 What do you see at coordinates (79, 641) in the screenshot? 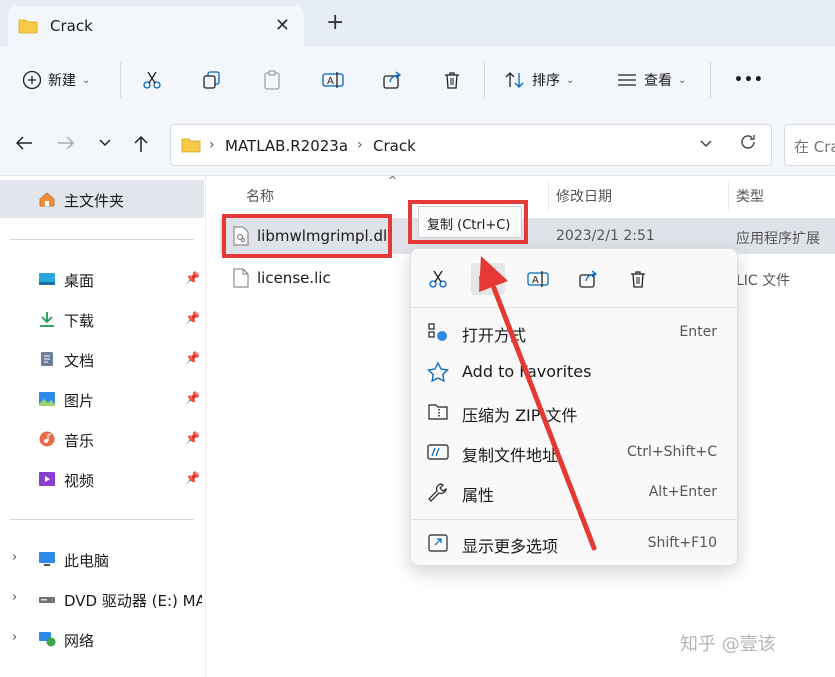
I see `sidebar-label: 网络` at bounding box center [79, 641].